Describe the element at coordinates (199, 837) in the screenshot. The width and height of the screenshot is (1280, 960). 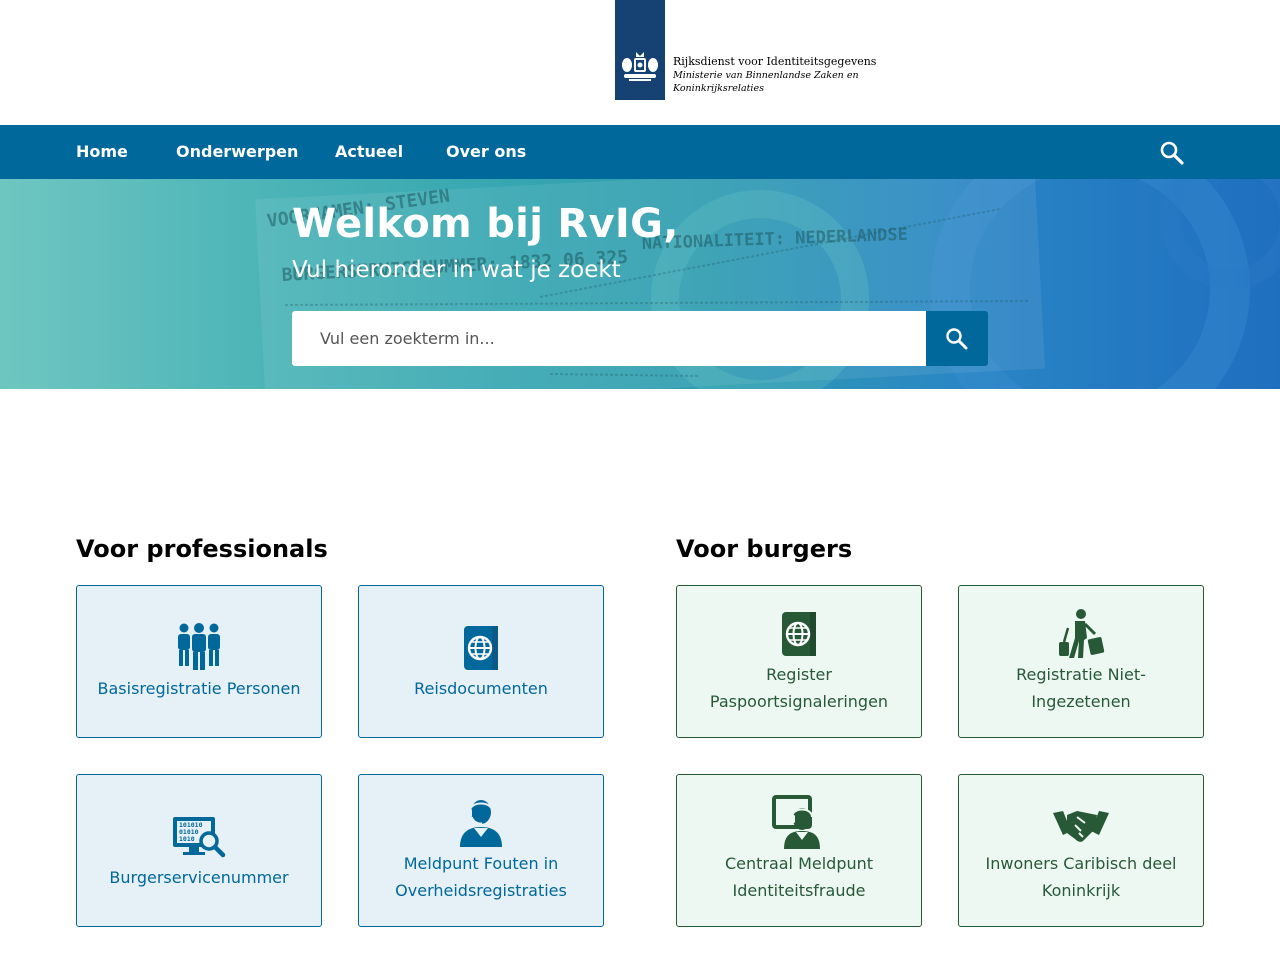
I see `monitor-search-icon: 101010010101010` at that location.